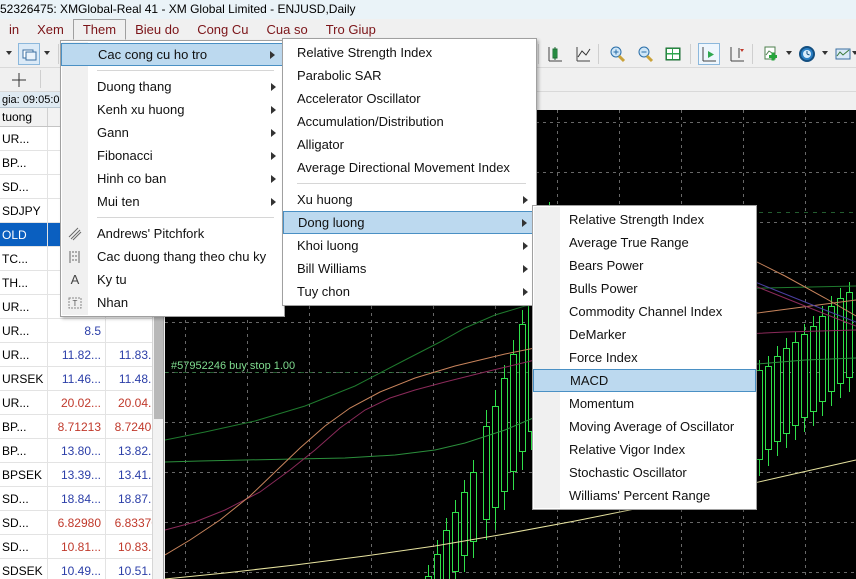 This screenshot has width=856, height=579. Describe the element at coordinates (807, 54) in the screenshot. I see `period-icon` at that location.